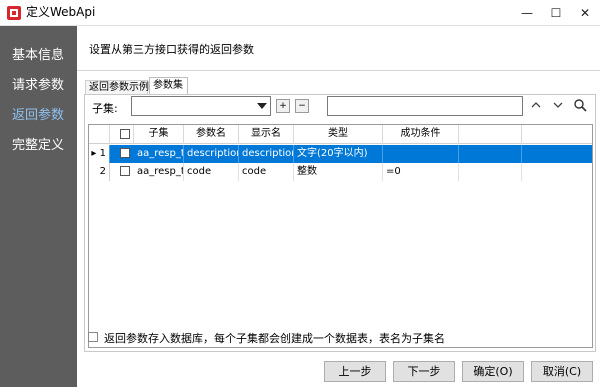  What do you see at coordinates (266, 134) in the screenshot?
I see `column-header-display-name: 显示名` at bounding box center [266, 134].